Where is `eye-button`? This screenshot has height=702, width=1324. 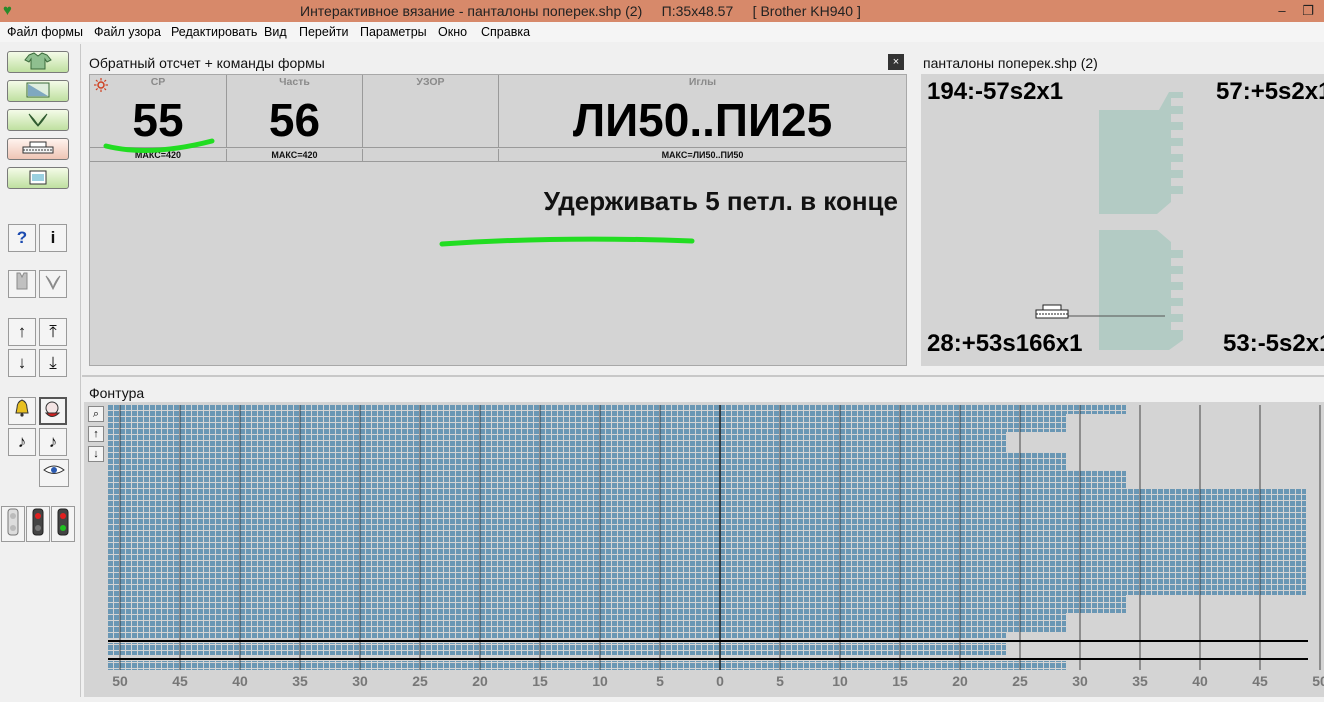
eye-button is located at coordinates (54, 473).